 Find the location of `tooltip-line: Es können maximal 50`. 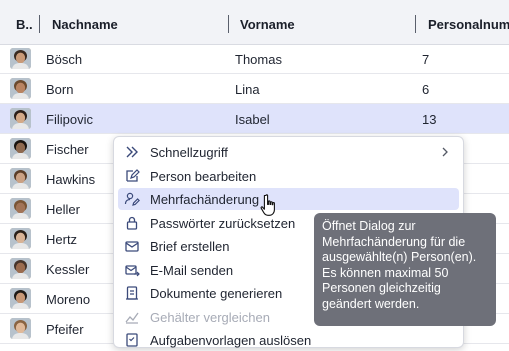

tooltip-line: Es können maximal 50 is located at coordinates (385, 272).